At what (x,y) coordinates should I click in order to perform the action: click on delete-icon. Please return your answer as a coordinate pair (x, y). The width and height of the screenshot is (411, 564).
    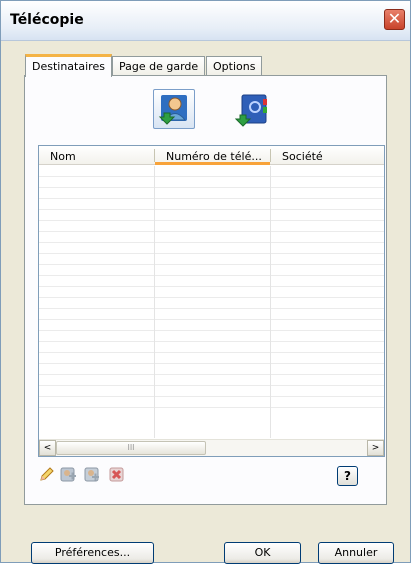
    Looking at the image, I should click on (116, 474).